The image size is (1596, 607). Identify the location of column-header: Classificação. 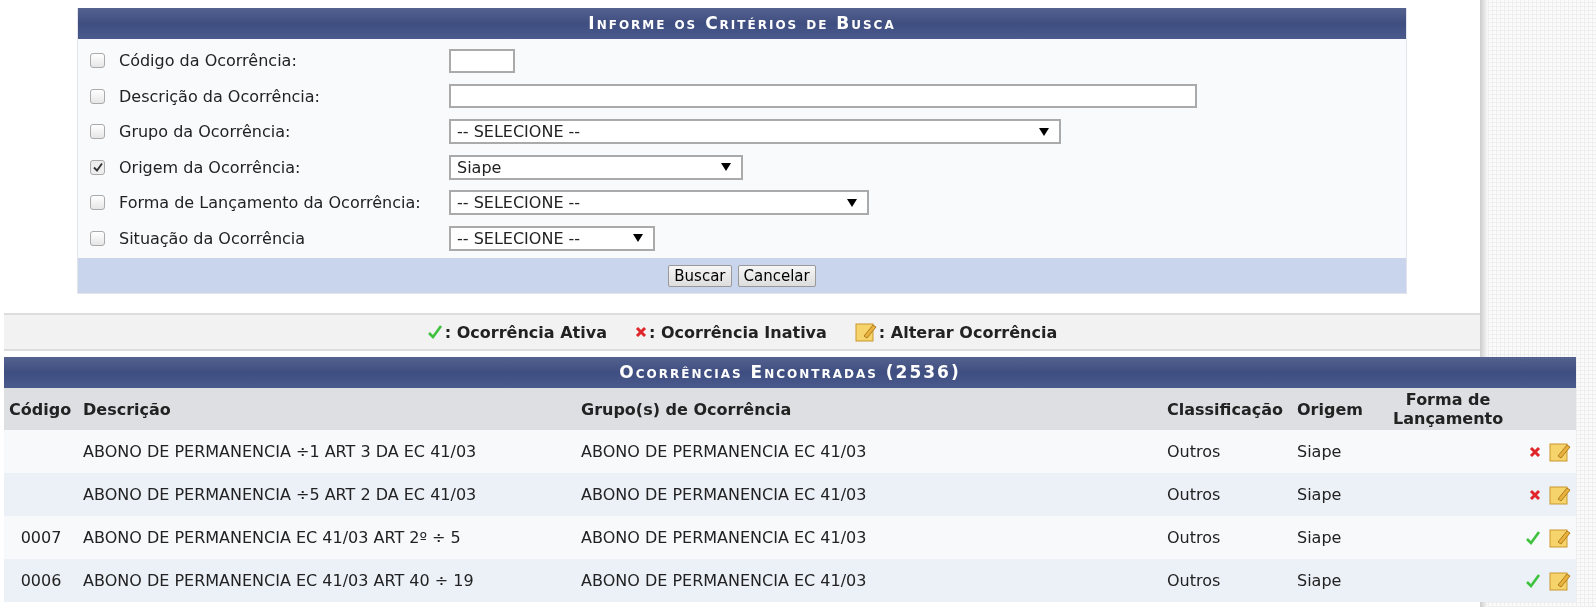
(1225, 409).